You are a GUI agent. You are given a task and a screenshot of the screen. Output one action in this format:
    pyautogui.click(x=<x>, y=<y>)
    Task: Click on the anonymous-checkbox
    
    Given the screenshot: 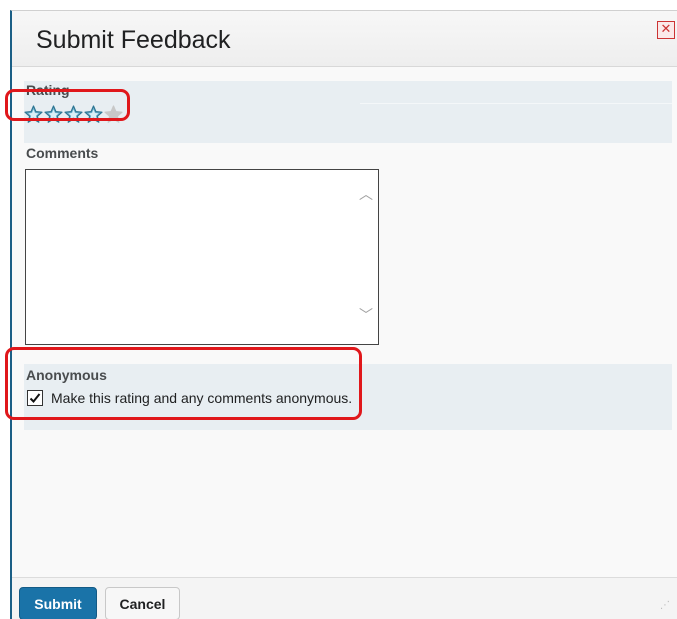 What is the action you would take?
    pyautogui.click(x=35, y=398)
    